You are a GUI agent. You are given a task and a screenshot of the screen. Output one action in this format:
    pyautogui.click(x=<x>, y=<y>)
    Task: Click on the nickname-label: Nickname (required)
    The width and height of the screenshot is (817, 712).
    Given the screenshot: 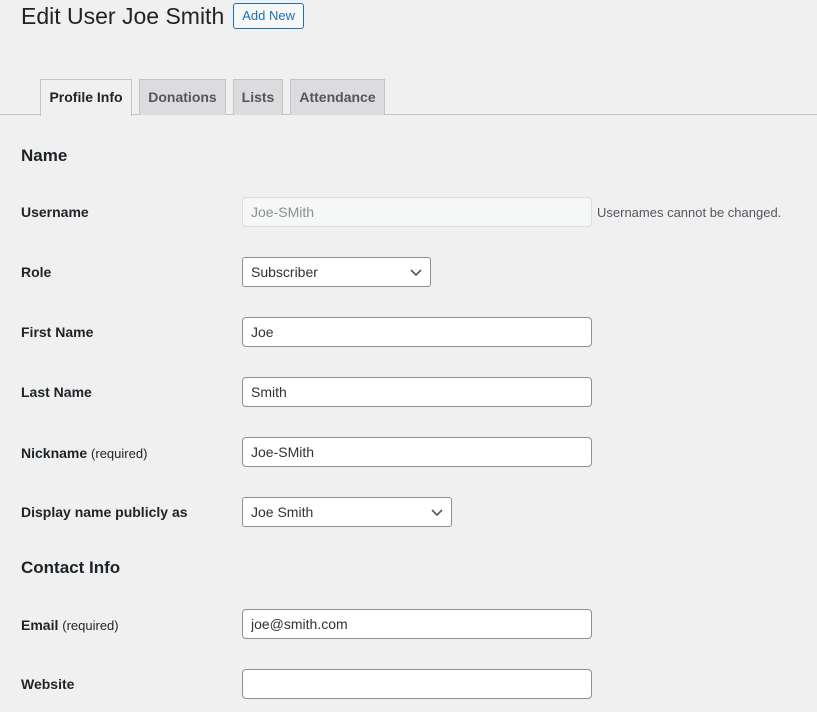 What is the action you would take?
    pyautogui.click(x=84, y=453)
    